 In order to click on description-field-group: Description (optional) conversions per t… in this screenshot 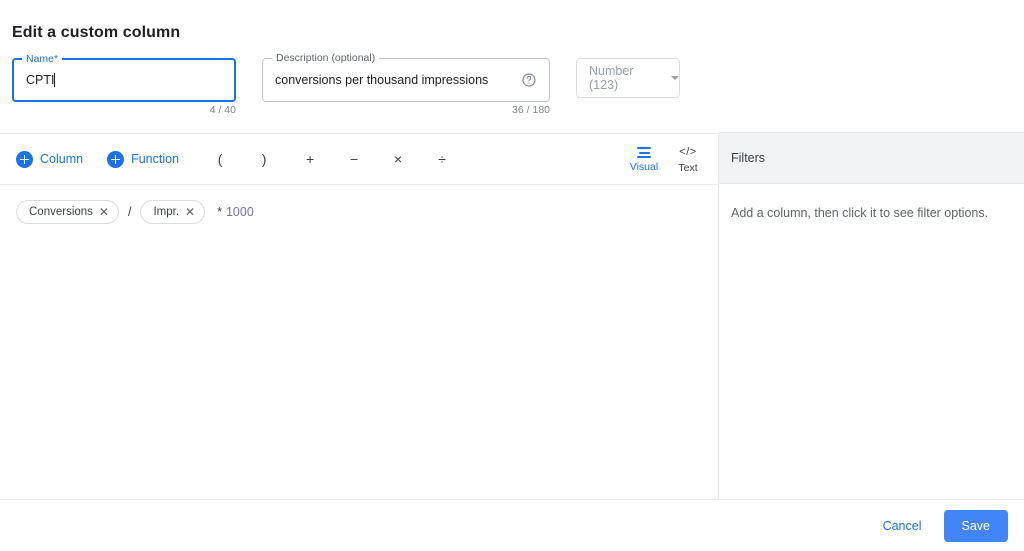, I will do `click(406, 84)`.